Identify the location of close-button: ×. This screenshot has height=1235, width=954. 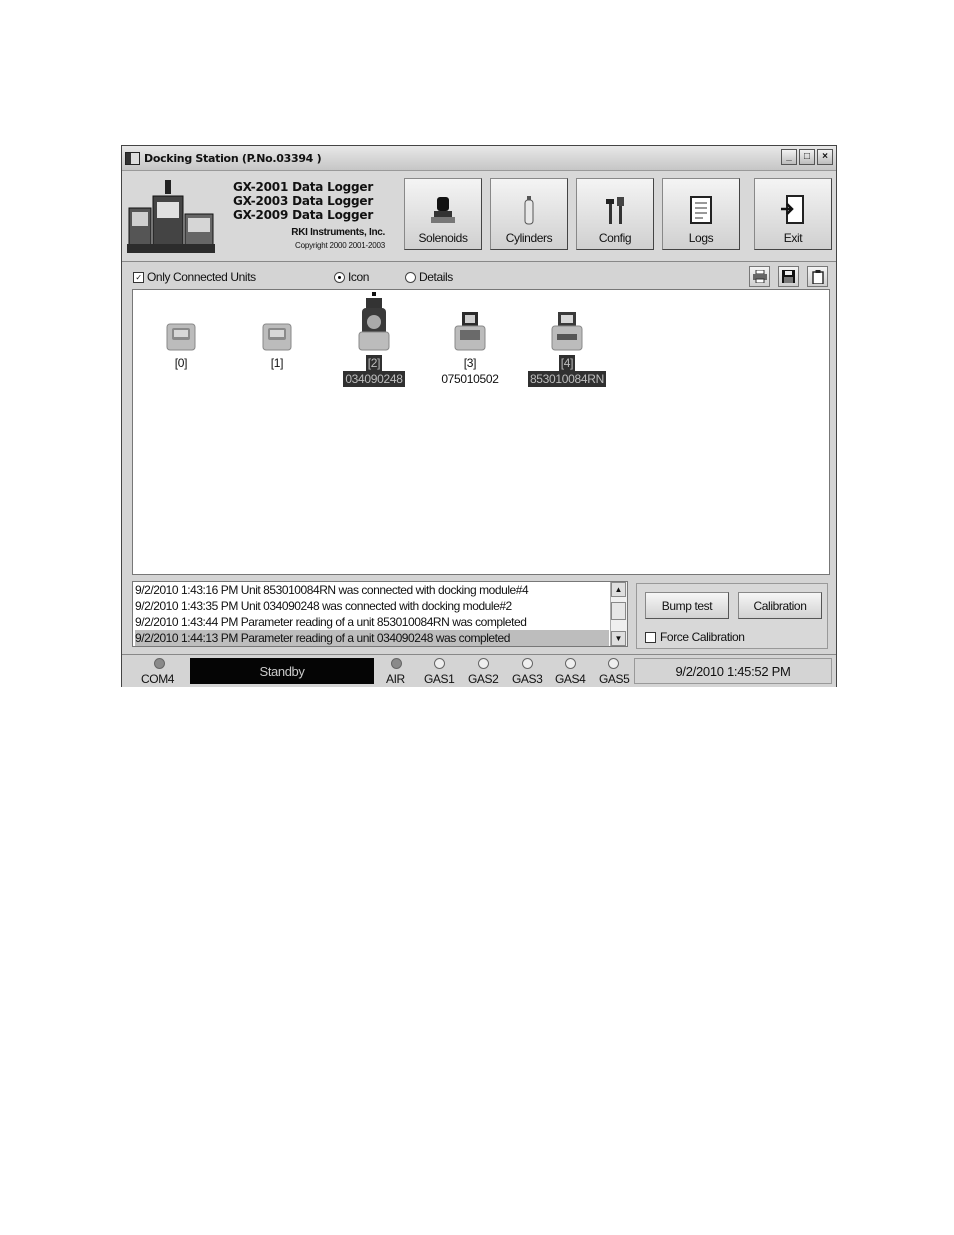
(825, 157).